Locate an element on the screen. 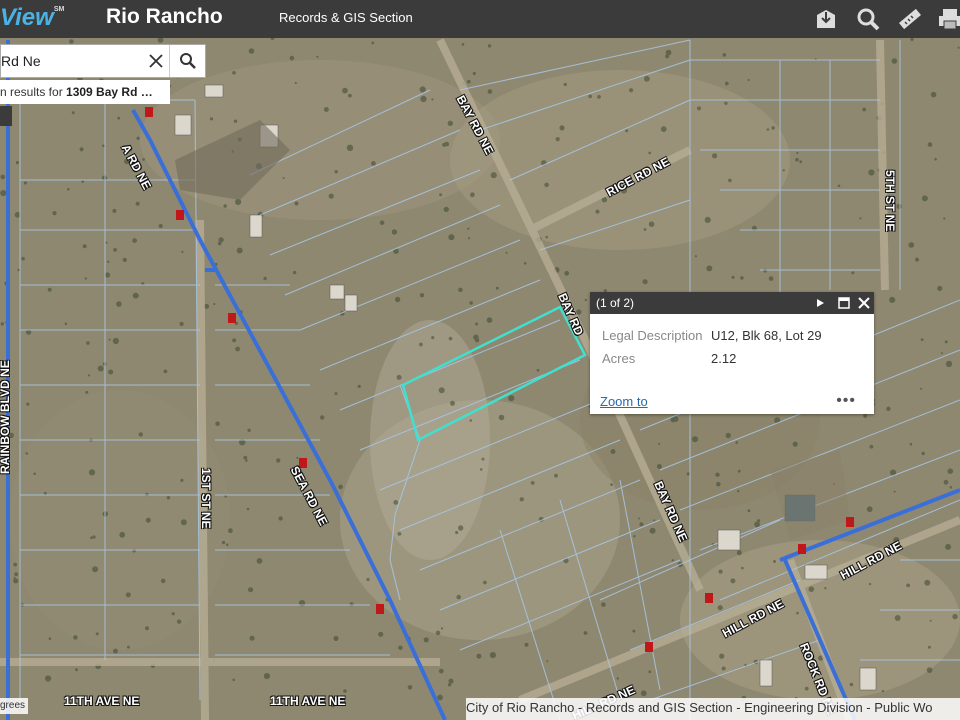 Image resolution: width=960 pixels, height=720 pixels. search-box: Rd Ne is located at coordinates (103, 61).